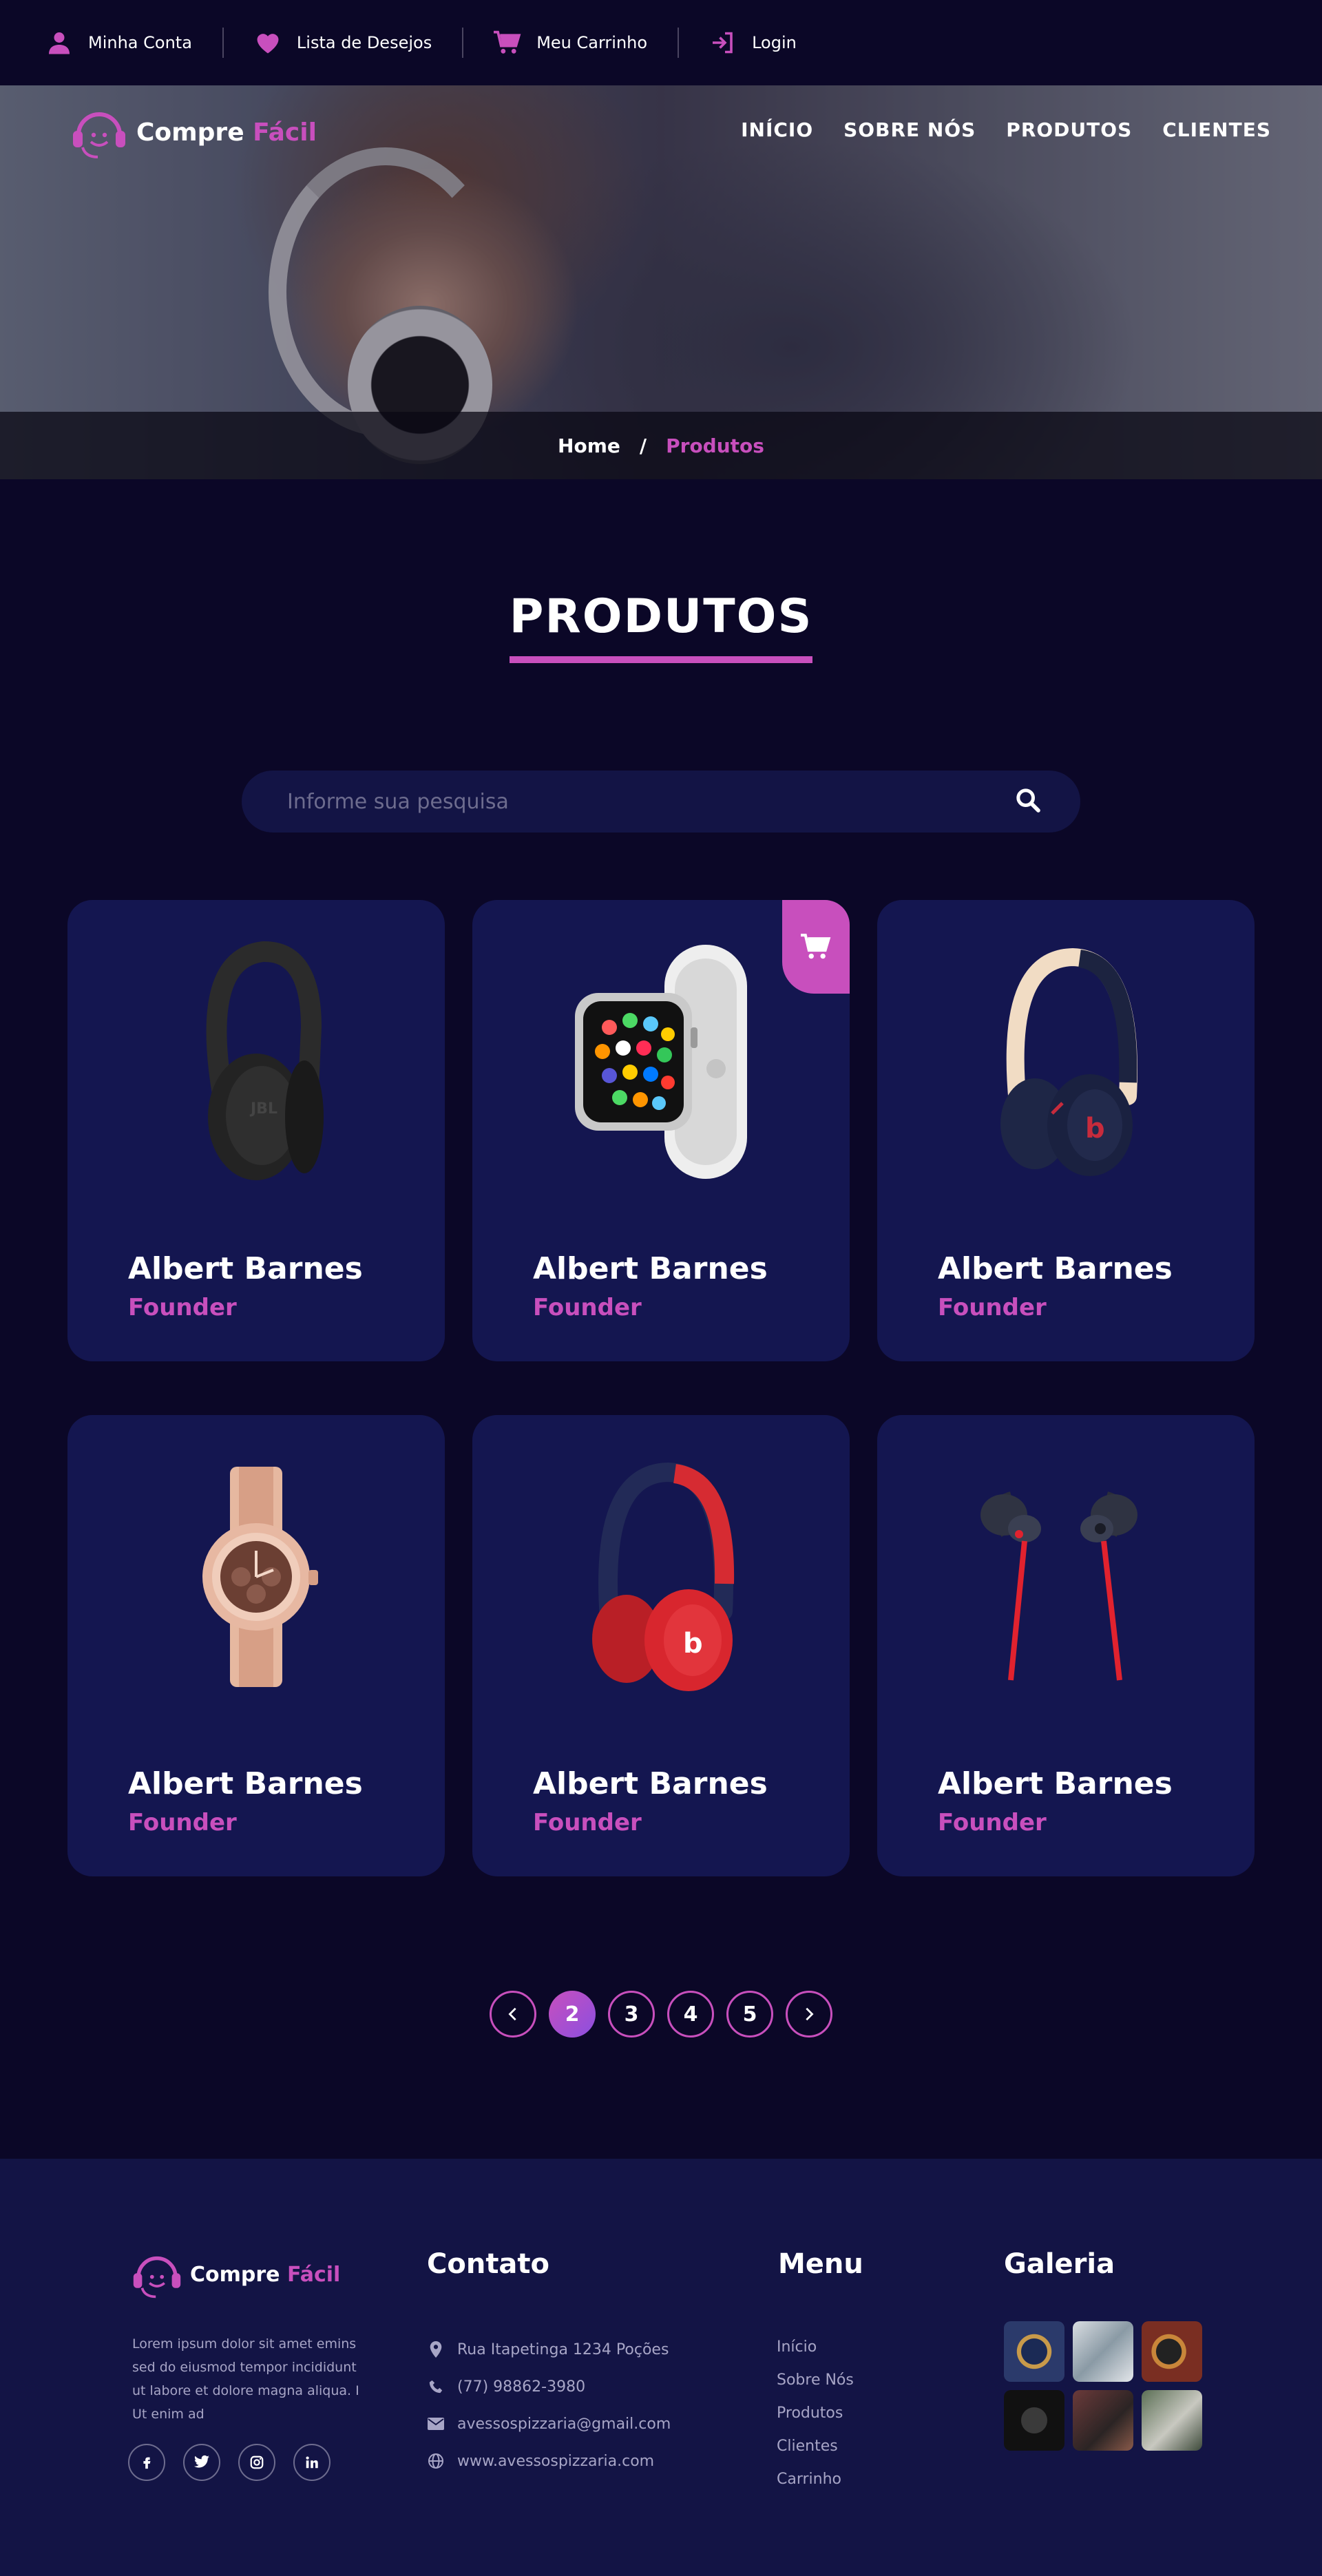 This screenshot has width=1322, height=2576. Describe the element at coordinates (592, 42) in the screenshot. I see `cart-label: Meu Carrinho` at that location.